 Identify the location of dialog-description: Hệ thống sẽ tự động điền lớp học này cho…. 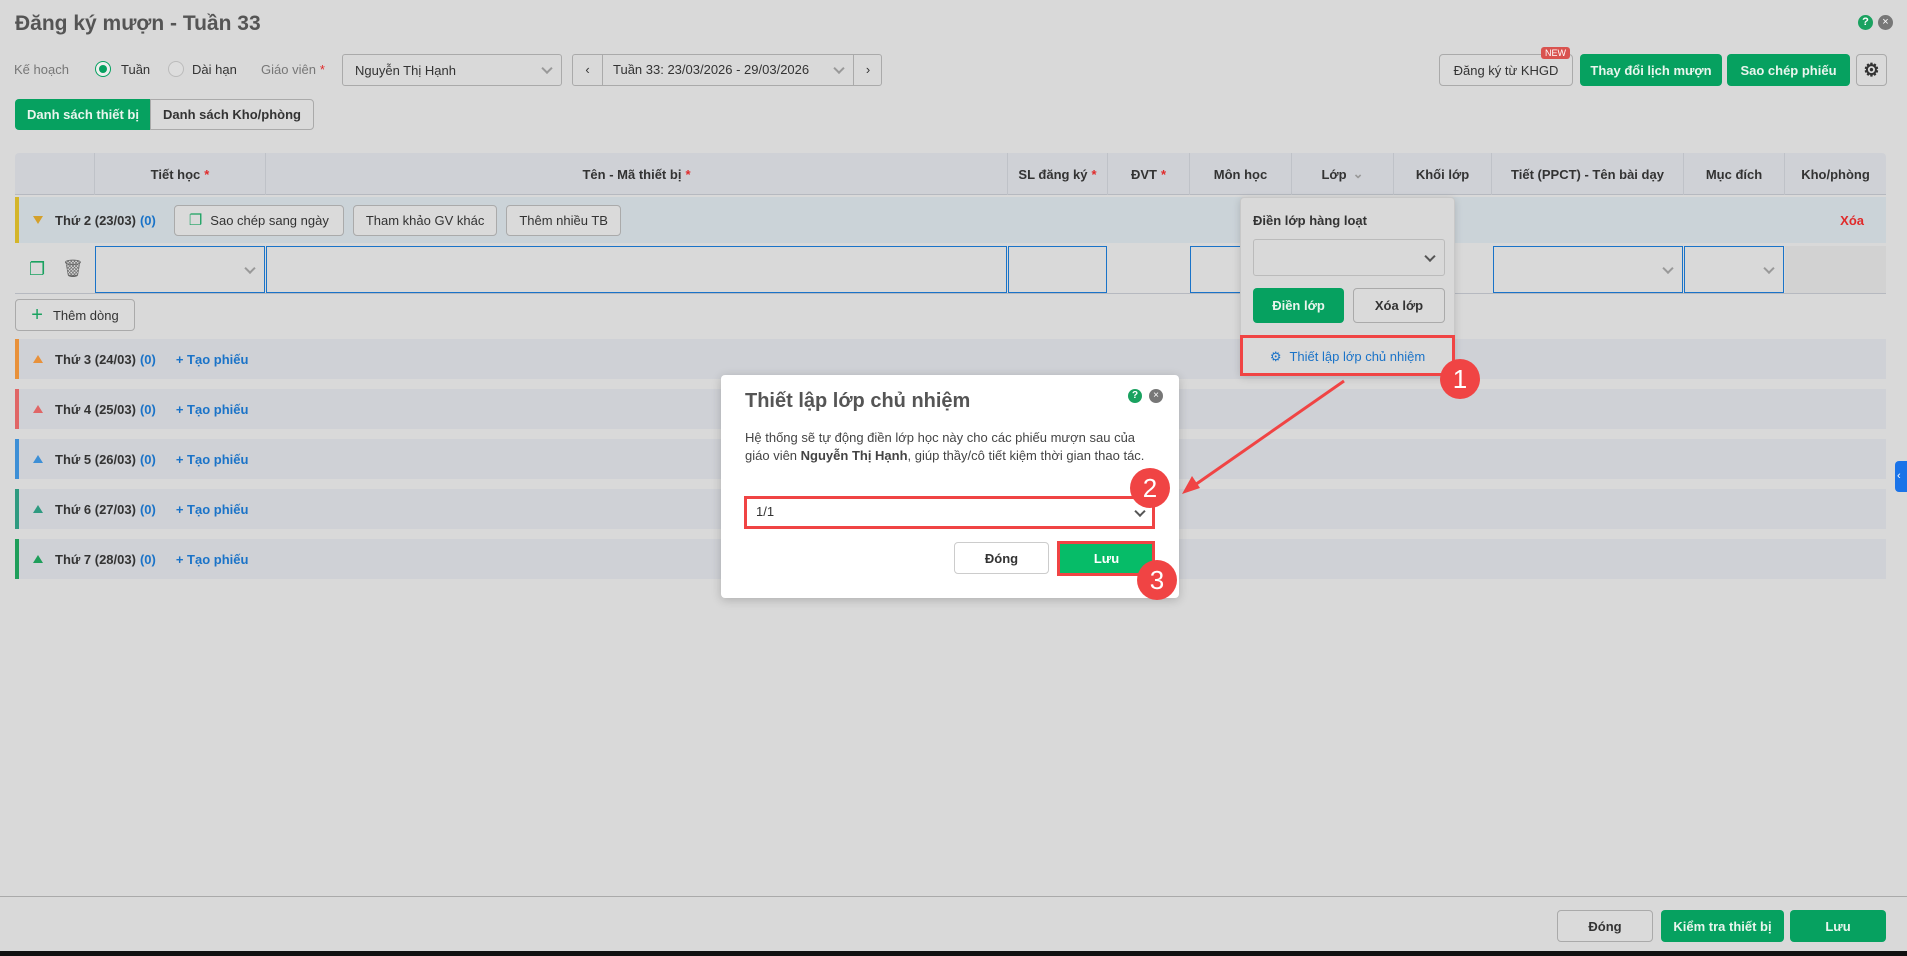
(945, 446).